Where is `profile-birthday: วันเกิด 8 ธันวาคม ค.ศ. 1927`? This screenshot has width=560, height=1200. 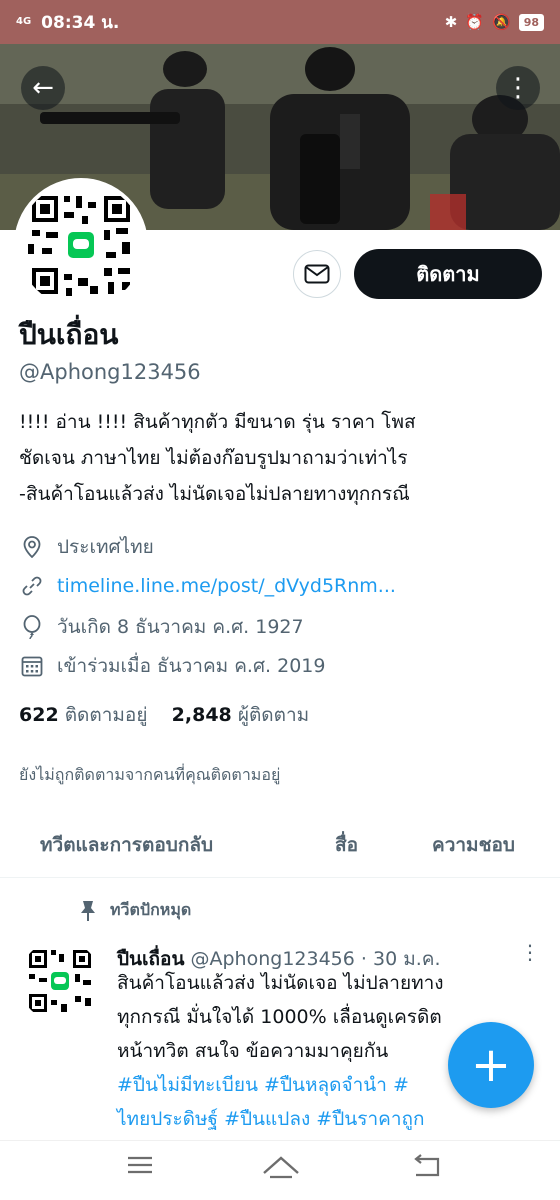 profile-birthday: วันเกิด 8 ธันวาคม ค.ศ. 1927 is located at coordinates (161, 627).